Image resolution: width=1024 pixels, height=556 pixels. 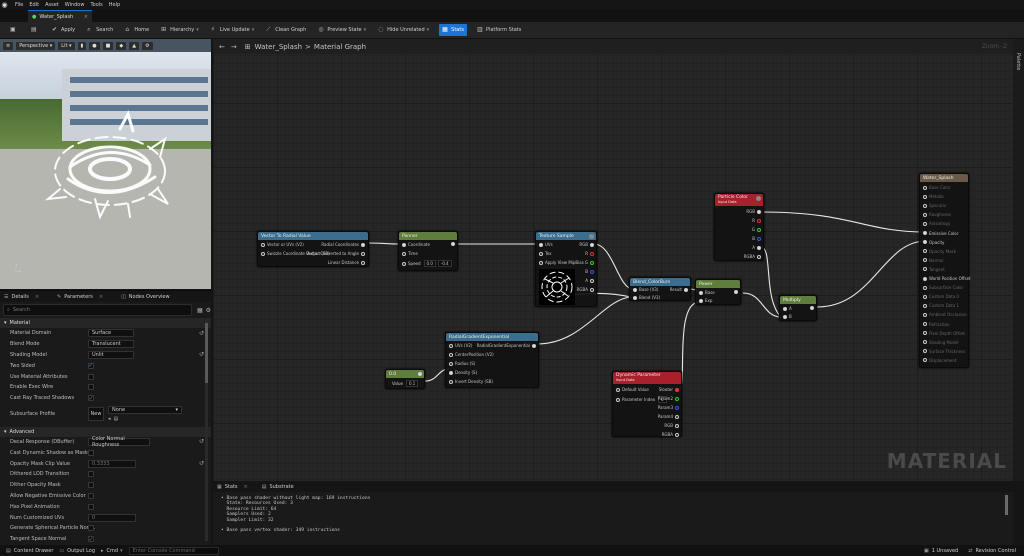 What do you see at coordinates (111, 354) in the screenshot?
I see `property-combo: Unlit` at bounding box center [111, 354].